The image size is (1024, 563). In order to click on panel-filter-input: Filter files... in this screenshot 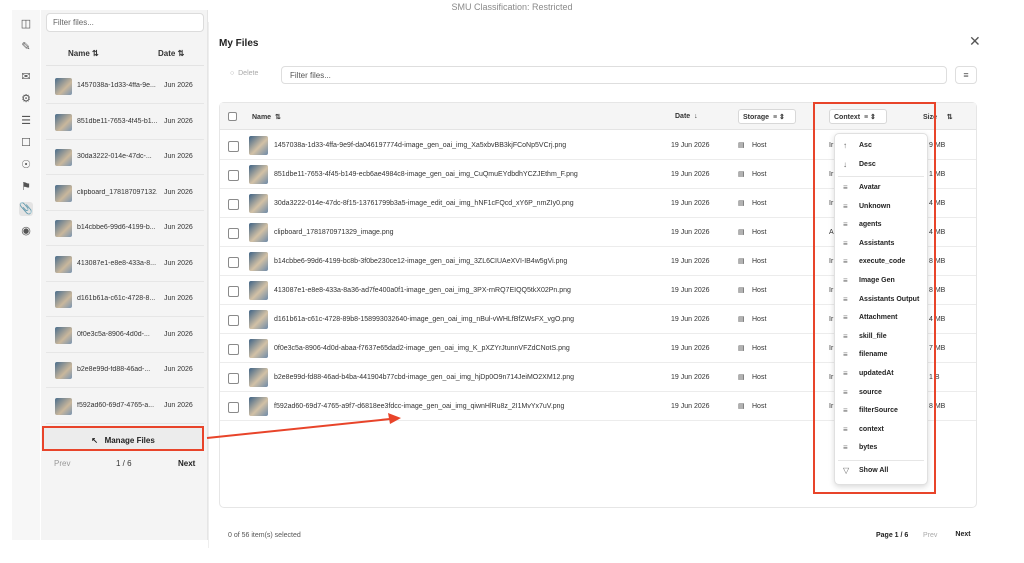, I will do `click(125, 22)`.